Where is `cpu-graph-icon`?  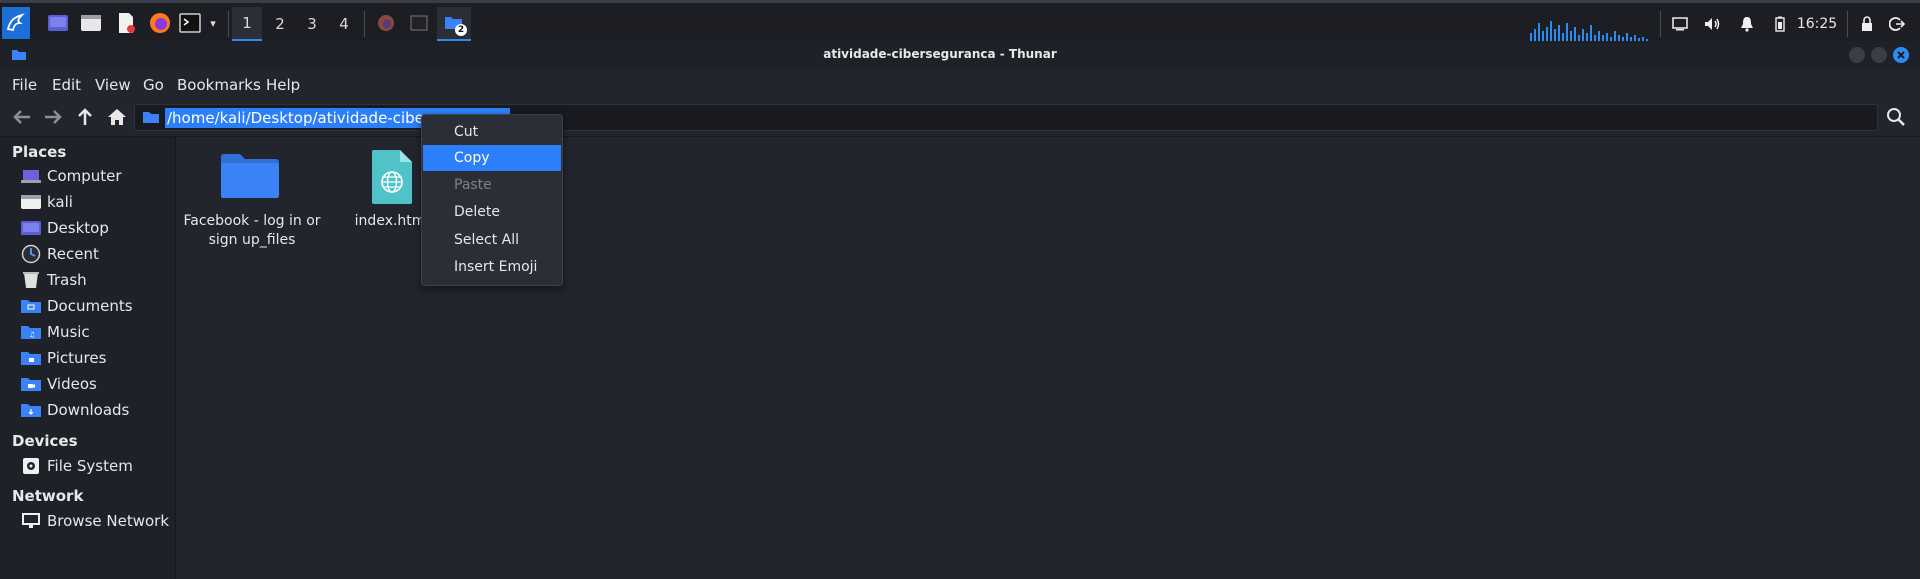 cpu-graph-icon is located at coordinates (1589, 31).